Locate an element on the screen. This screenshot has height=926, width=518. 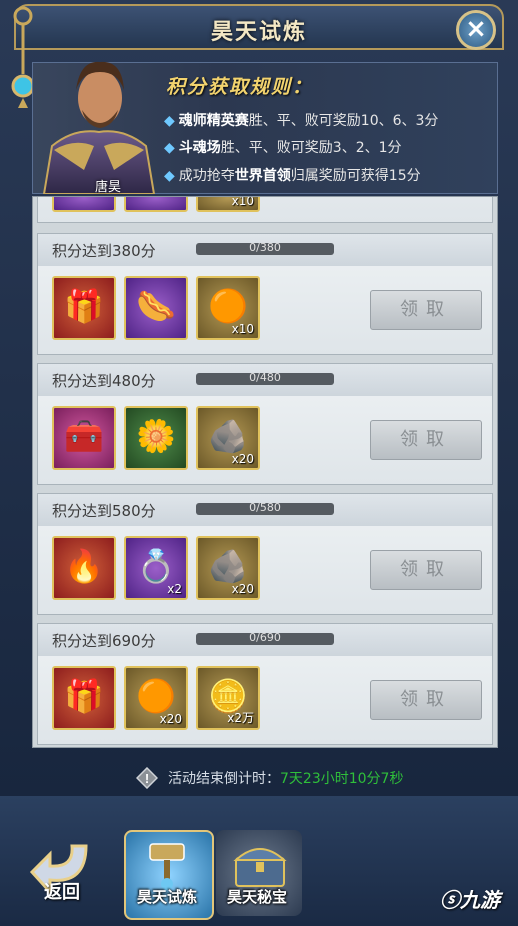
back-button-label: 返回 is located at coordinates (62, 891).